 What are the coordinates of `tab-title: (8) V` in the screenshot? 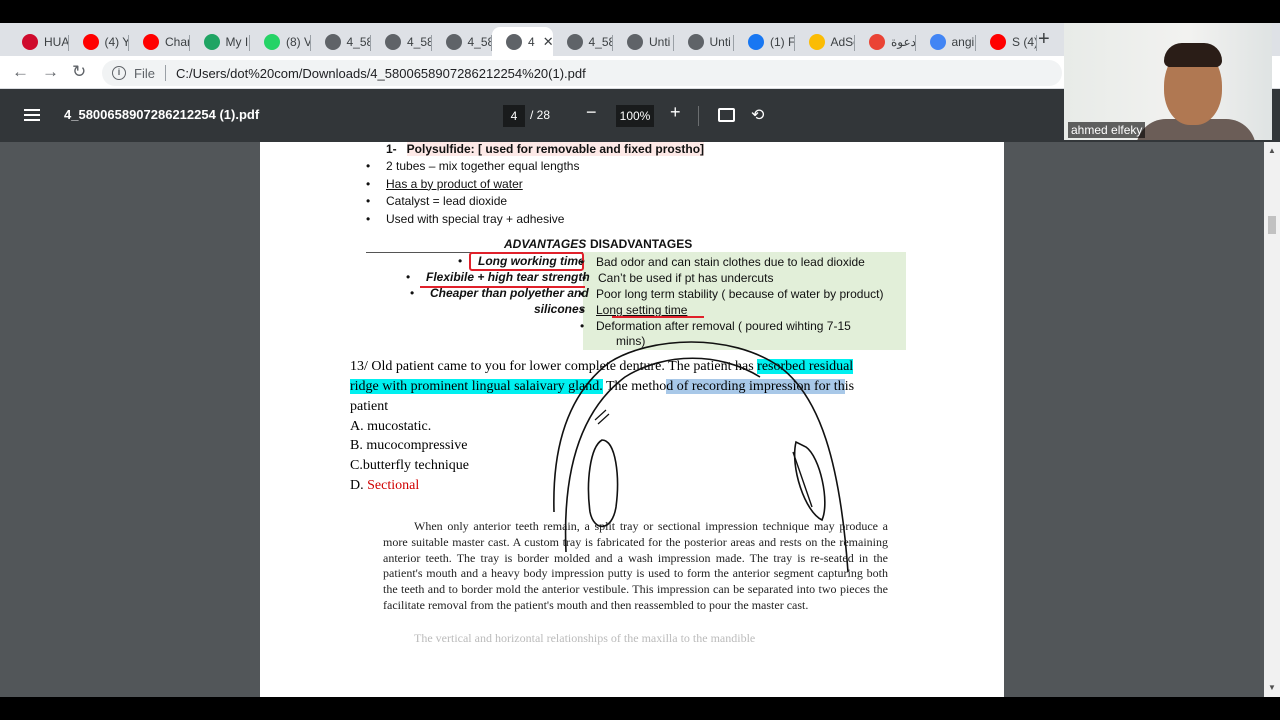 It's located at (298, 41).